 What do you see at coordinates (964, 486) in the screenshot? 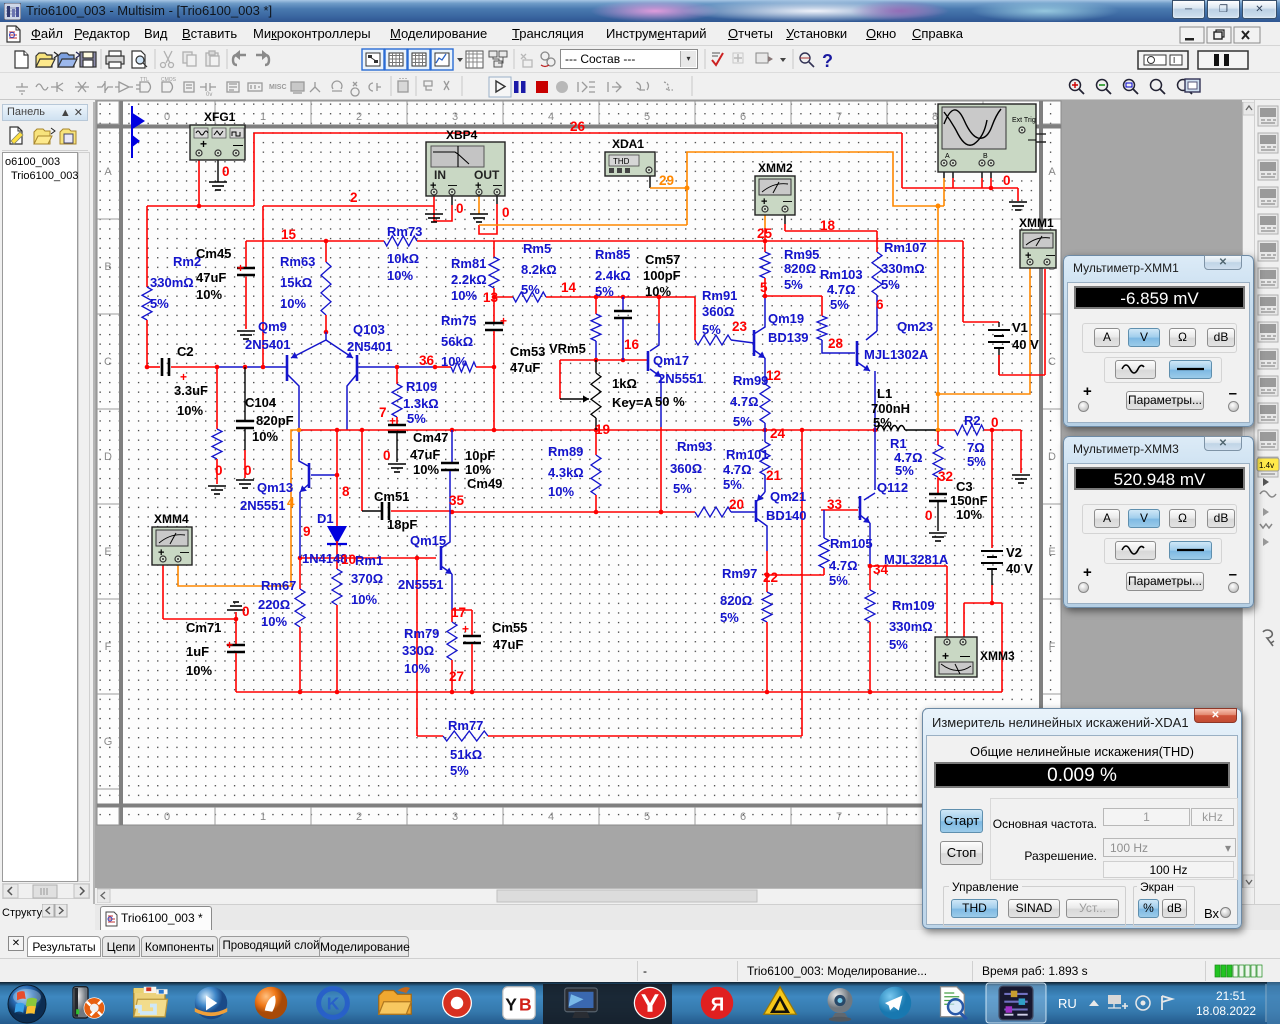
I see `svg-text: C3` at bounding box center [964, 486].